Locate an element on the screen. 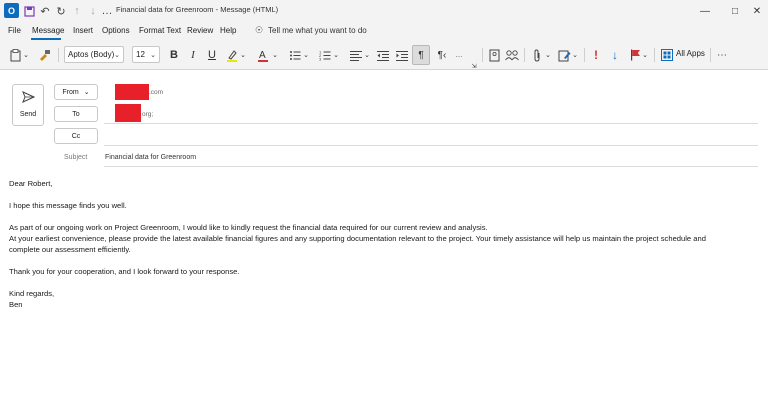  body-line: complete our assessment efficiently. is located at coordinates (70, 249).